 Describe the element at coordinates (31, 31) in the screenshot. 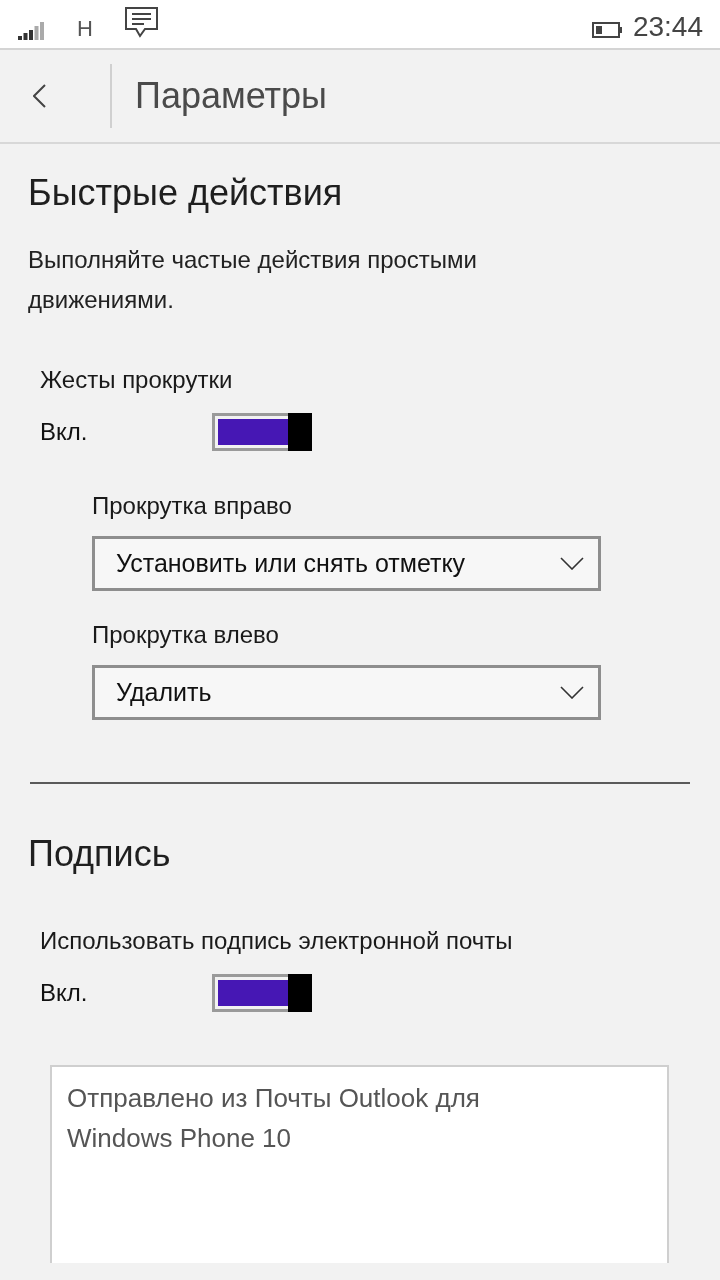

I see `signal-icon` at that location.